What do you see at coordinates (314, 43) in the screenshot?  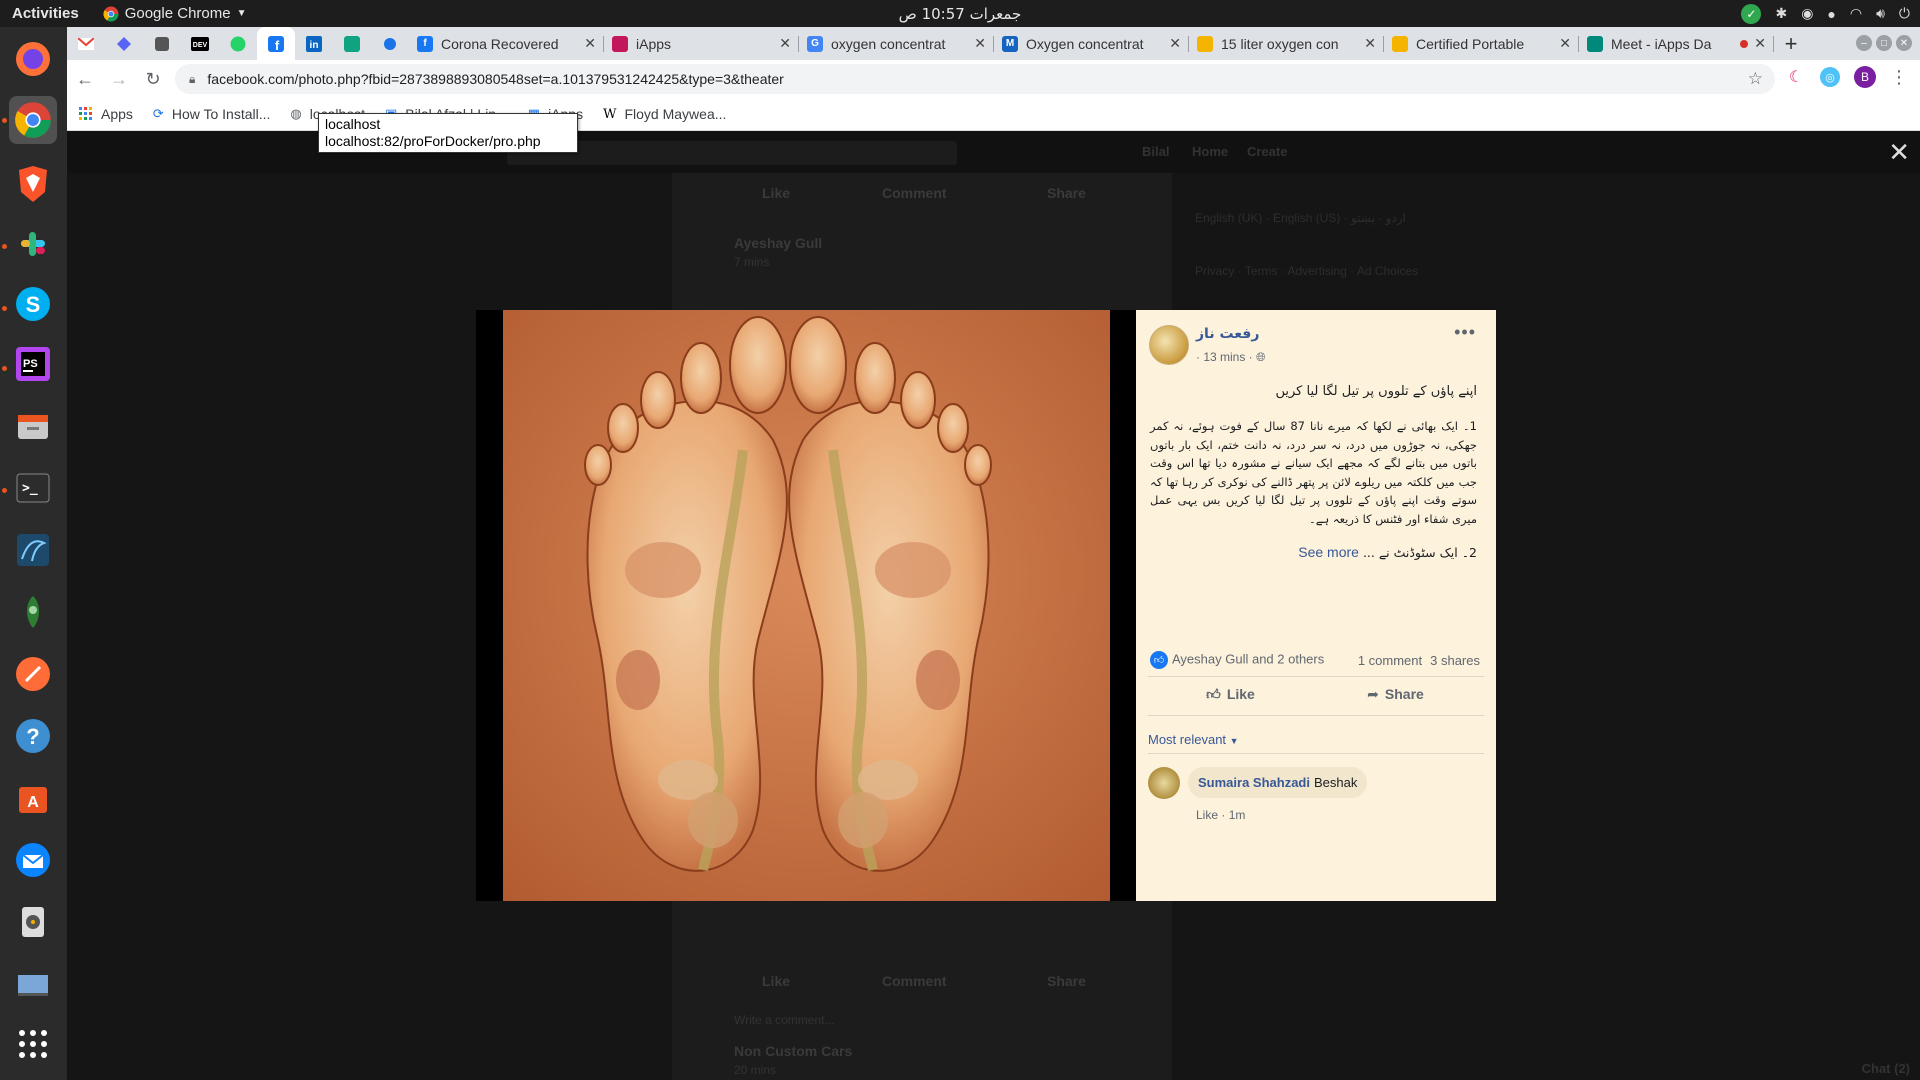 I see `tab-linkedin: in` at bounding box center [314, 43].